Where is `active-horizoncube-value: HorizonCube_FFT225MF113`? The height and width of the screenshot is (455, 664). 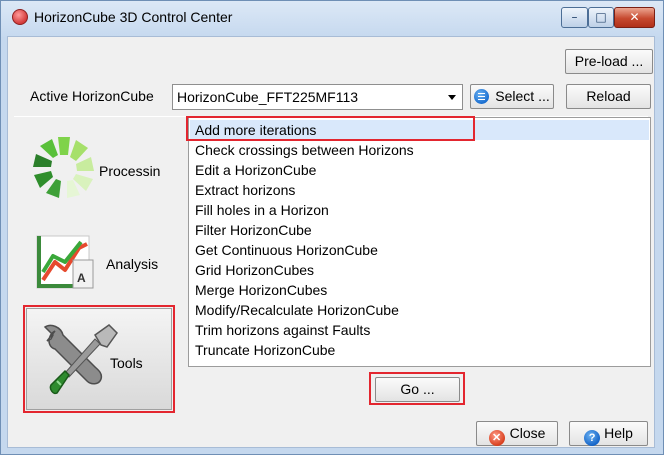 active-horizoncube-value: HorizonCube_FFT225MF113 is located at coordinates (268, 97).